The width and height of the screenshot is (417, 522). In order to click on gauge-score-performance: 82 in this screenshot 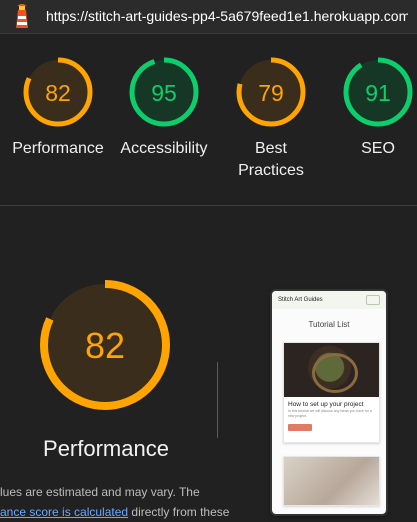, I will do `click(58, 93)`.